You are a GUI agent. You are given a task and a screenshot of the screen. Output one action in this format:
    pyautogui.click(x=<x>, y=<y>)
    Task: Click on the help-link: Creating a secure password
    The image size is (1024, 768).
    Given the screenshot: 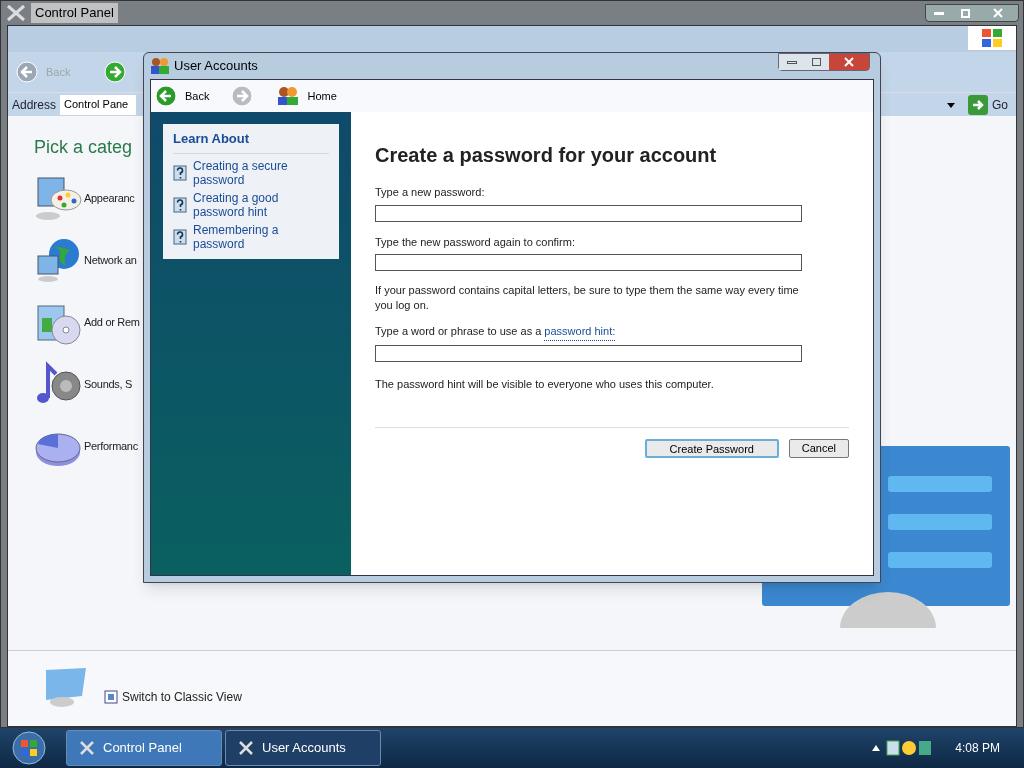 What is the action you would take?
    pyautogui.click(x=248, y=172)
    